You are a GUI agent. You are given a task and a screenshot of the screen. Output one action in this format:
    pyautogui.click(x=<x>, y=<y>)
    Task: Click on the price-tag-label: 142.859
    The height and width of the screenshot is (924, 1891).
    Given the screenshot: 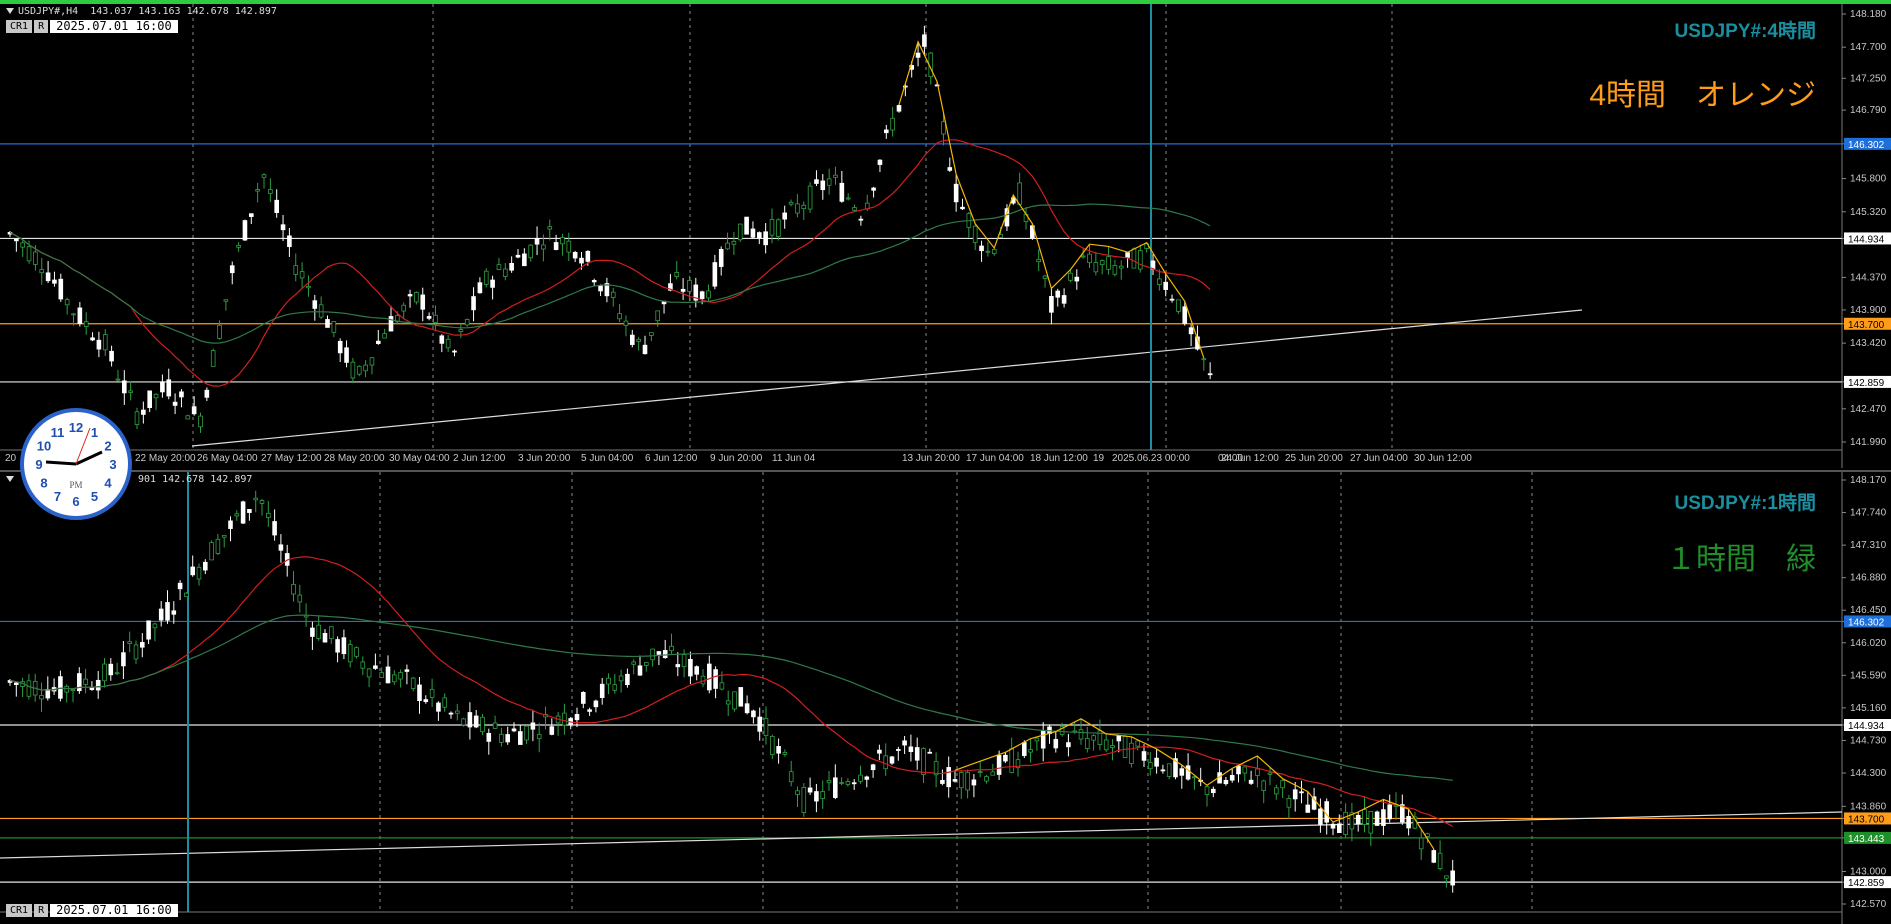 What is the action you would take?
    pyautogui.click(x=1866, y=883)
    